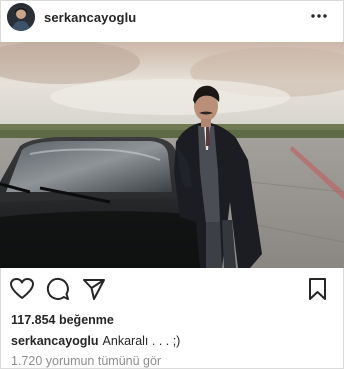 The height and width of the screenshot is (369, 344). Describe the element at coordinates (319, 16) in the screenshot. I see `more-options-icon` at that location.